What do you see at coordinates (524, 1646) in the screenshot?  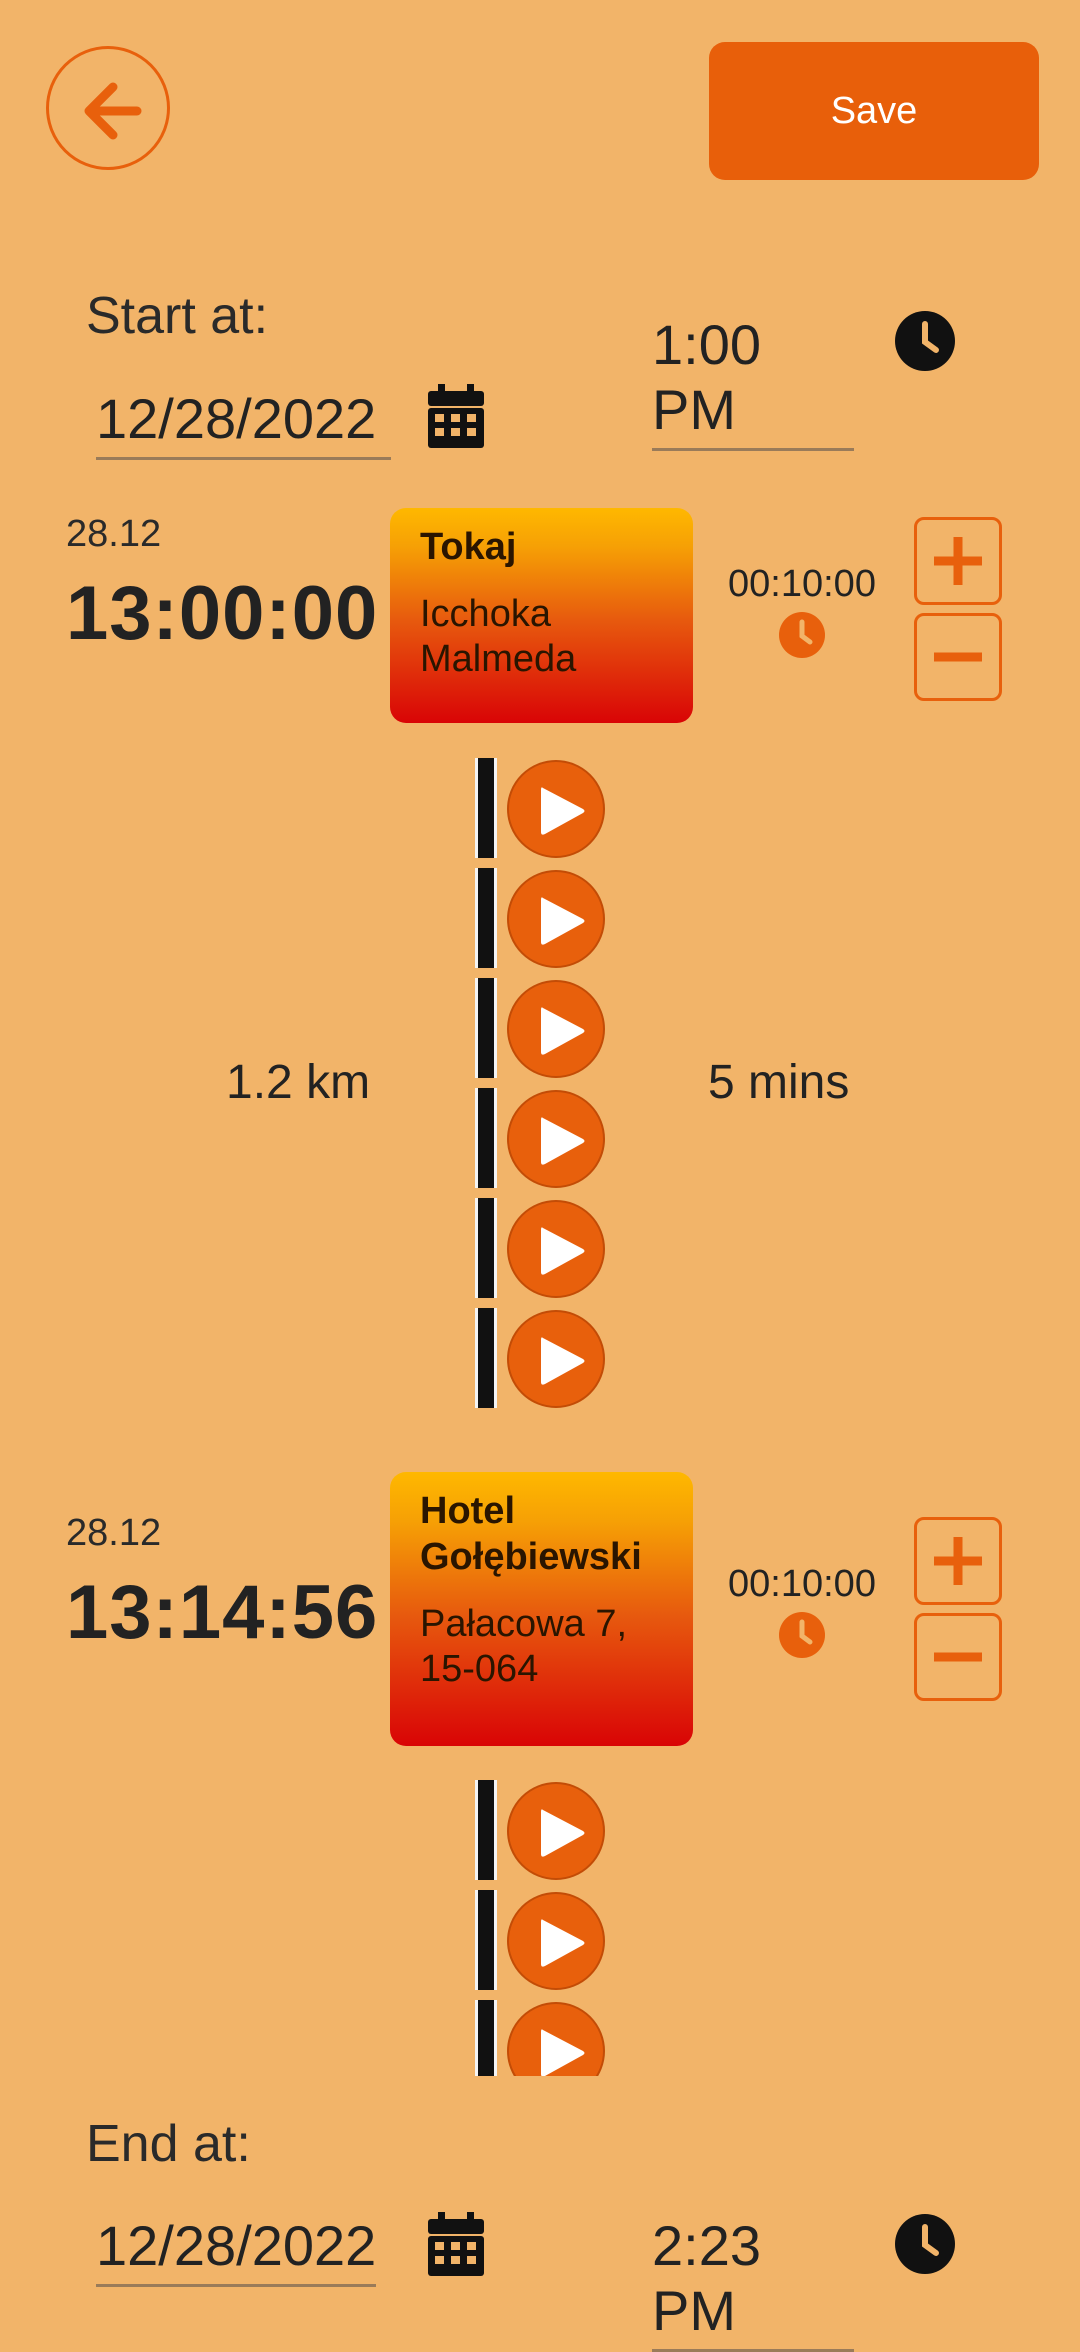 I see `stop-address: Pałacowa 7, 15-064` at bounding box center [524, 1646].